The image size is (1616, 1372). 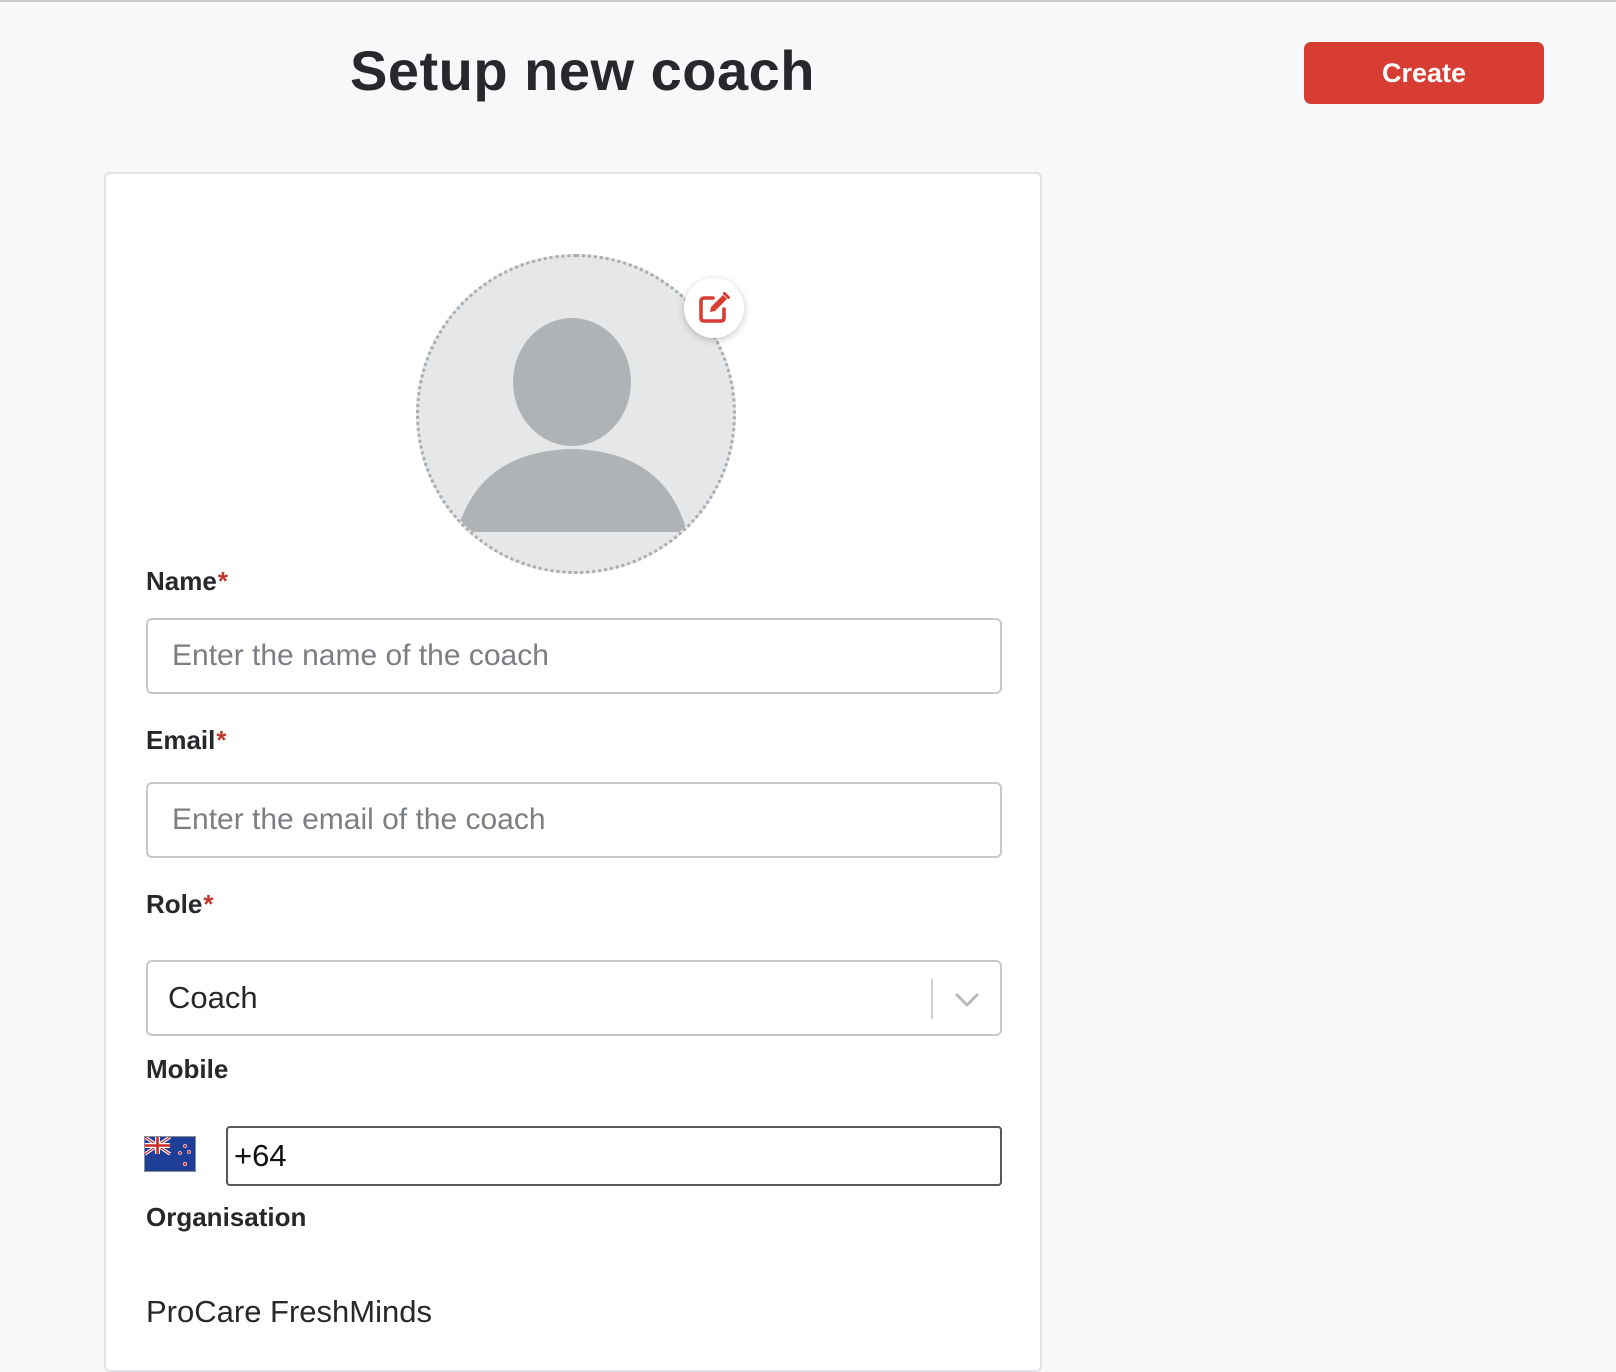 What do you see at coordinates (574, 656) in the screenshot?
I see `name-input` at bounding box center [574, 656].